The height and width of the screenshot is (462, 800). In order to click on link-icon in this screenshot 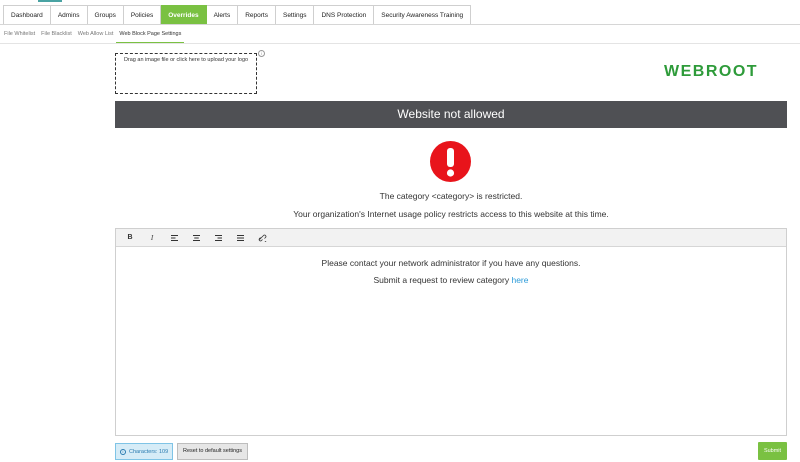, I will do `click(262, 238)`.